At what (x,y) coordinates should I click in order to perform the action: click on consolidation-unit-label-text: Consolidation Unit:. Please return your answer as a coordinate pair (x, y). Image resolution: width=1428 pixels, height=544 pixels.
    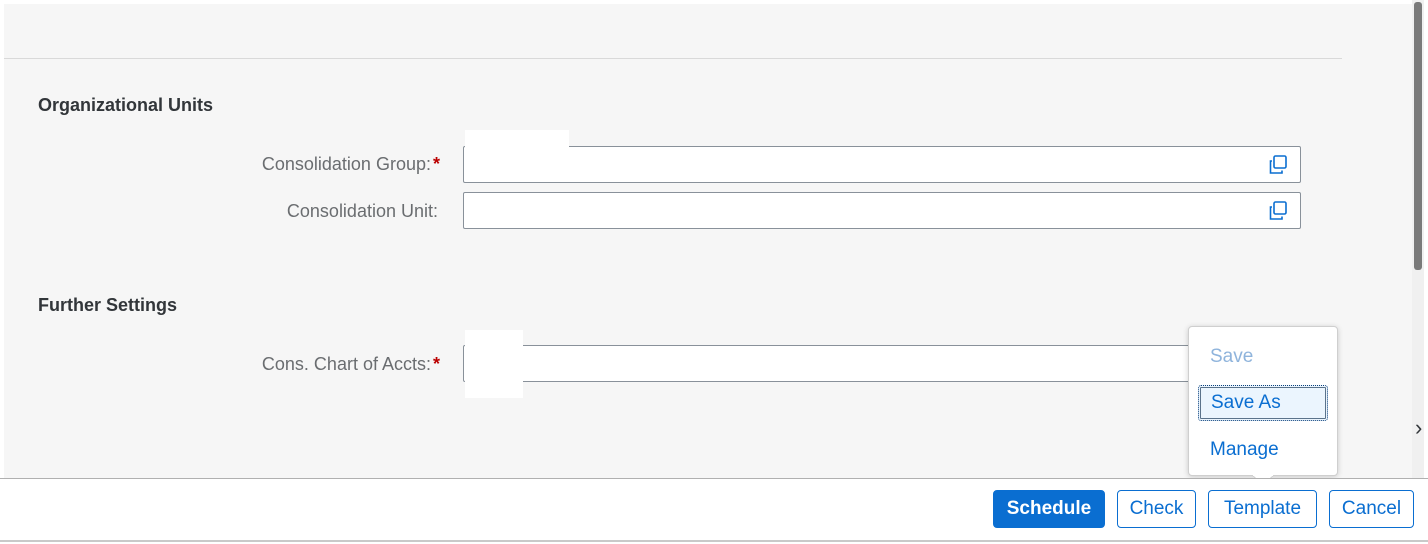
    Looking at the image, I should click on (362, 211).